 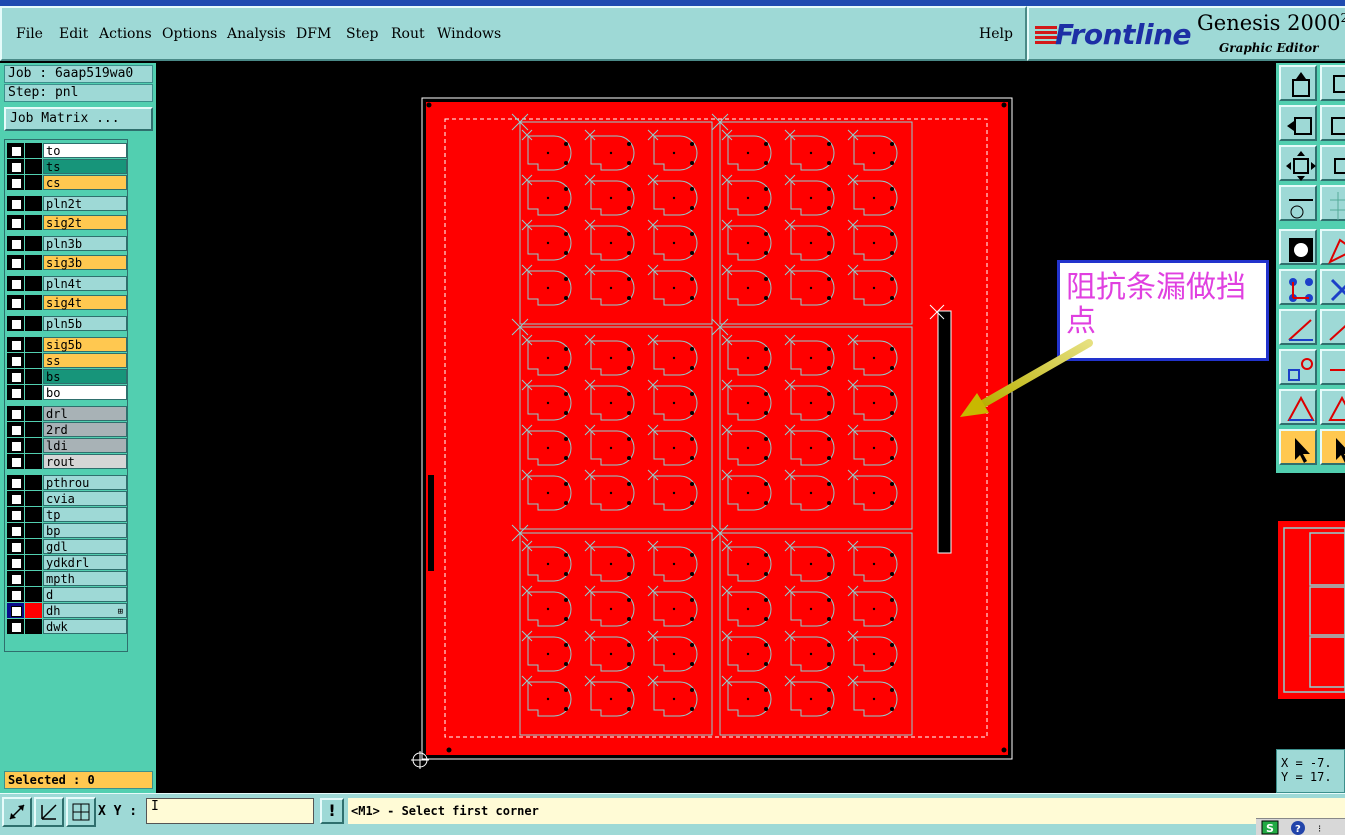 I want to click on layer-row-pln4t: pln4t, so click(x=67, y=283).